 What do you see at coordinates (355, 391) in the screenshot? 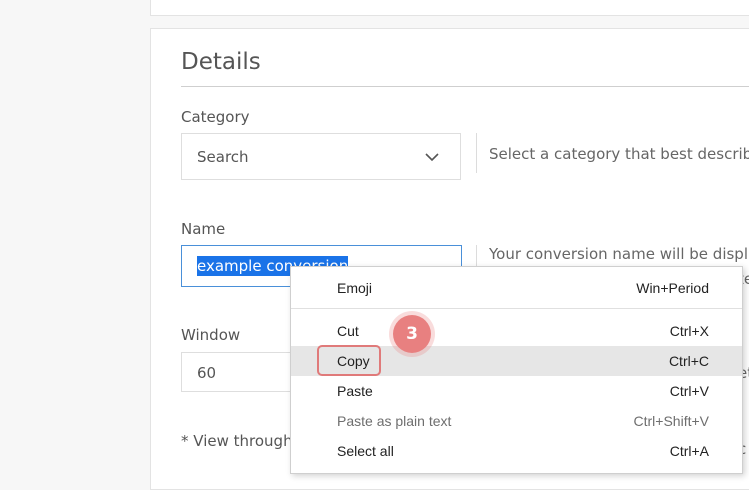
I see `context-menu-item-label: Paste` at bounding box center [355, 391].